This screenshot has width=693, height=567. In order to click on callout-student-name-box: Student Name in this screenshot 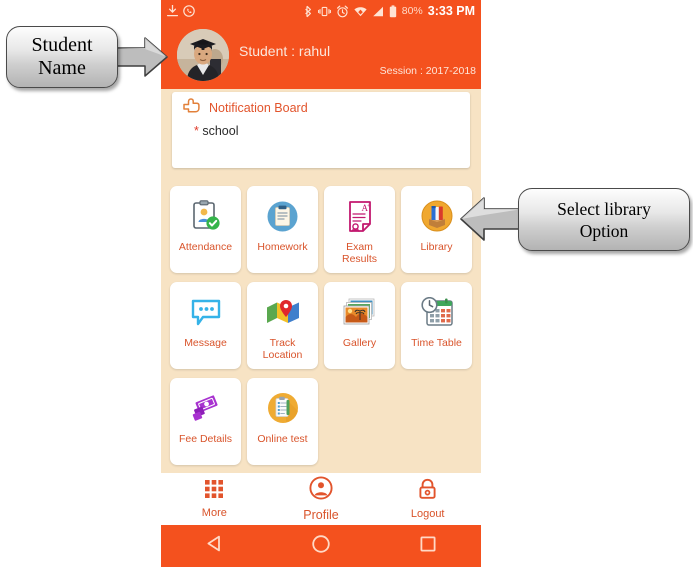, I will do `click(62, 57)`.